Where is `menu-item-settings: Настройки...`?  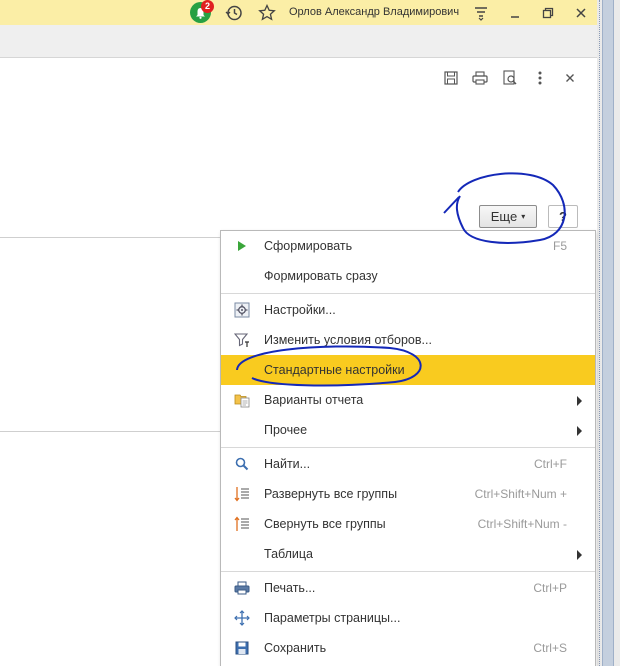 menu-item-settings: Настройки... is located at coordinates (408, 310).